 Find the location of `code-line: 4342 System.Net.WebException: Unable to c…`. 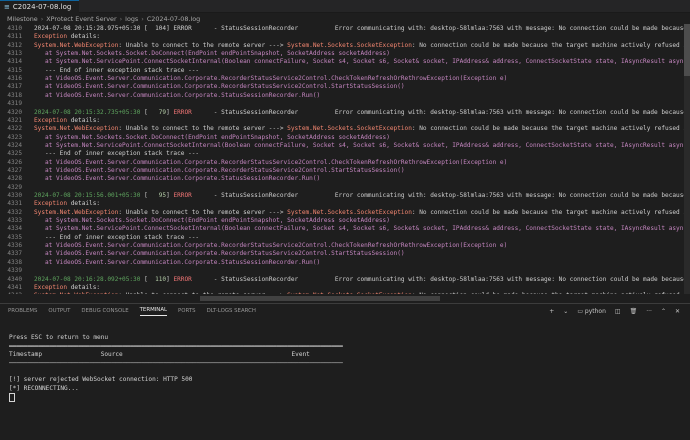

code-line: 4342 System.Net.WebException: Unable to c… is located at coordinates (345, 292).